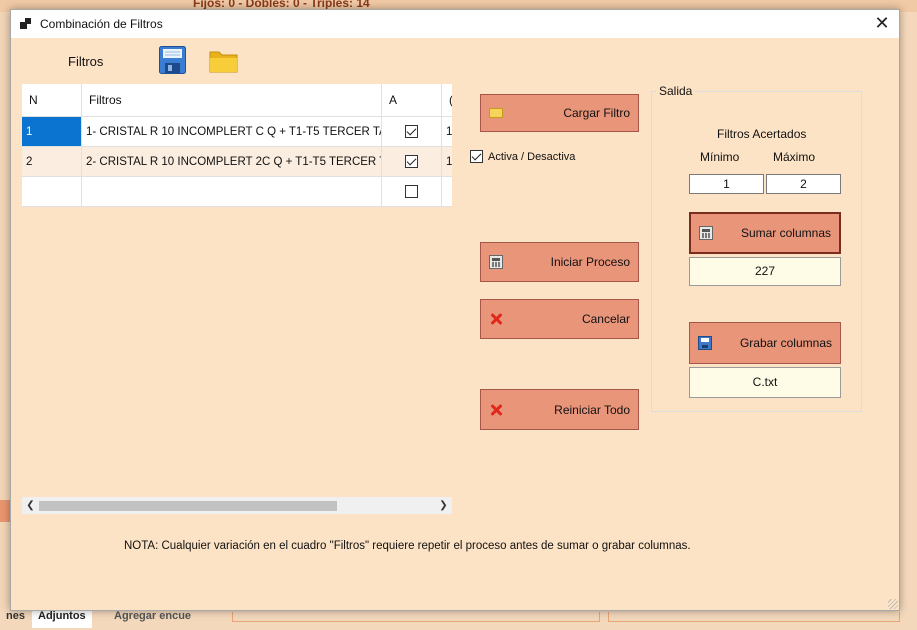 The image size is (917, 630). Describe the element at coordinates (785, 343) in the screenshot. I see `grabar-columnas-label: Grabar columnas` at that location.